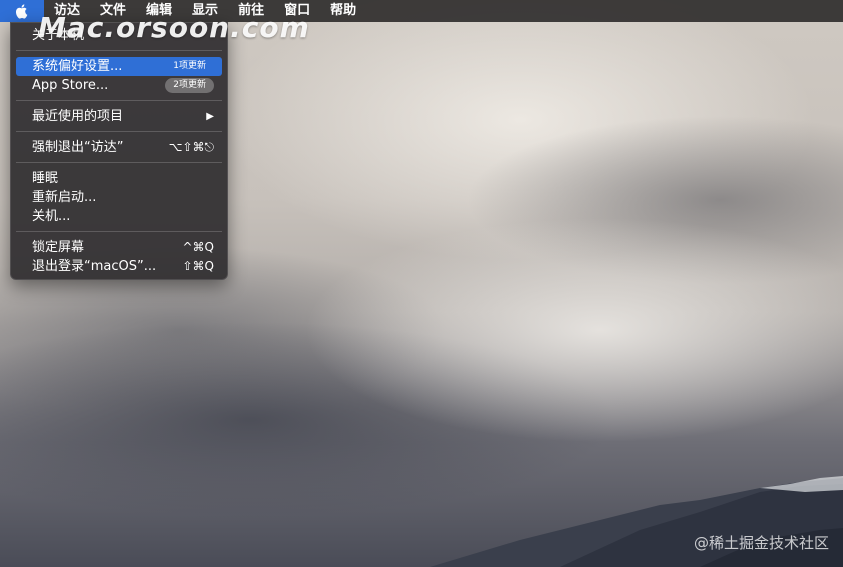 The height and width of the screenshot is (567, 843). I want to click on menu-item-force-quit-label: 强制退出“访达”, so click(78, 147).